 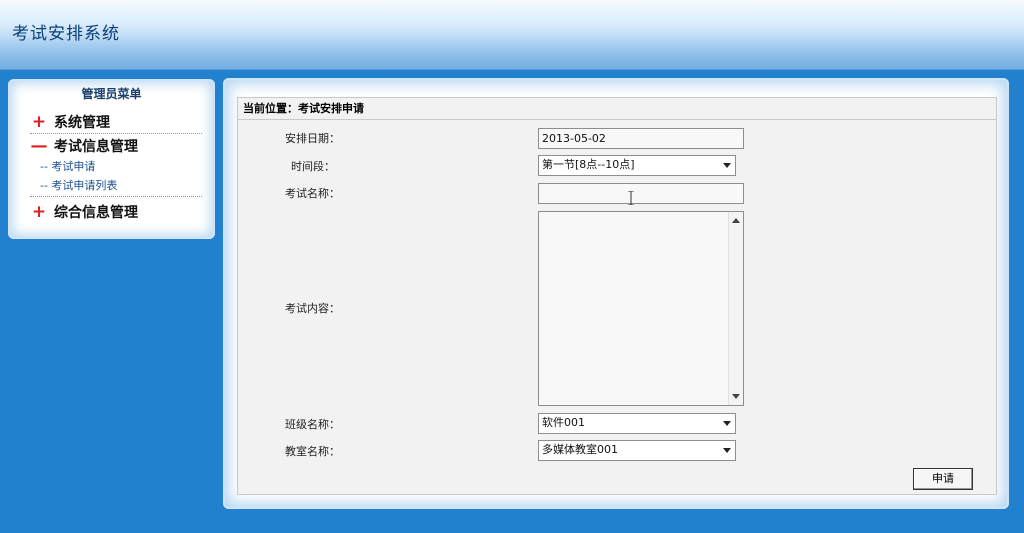 I want to click on sidebar-title: 管理员菜单, so click(x=111, y=94).